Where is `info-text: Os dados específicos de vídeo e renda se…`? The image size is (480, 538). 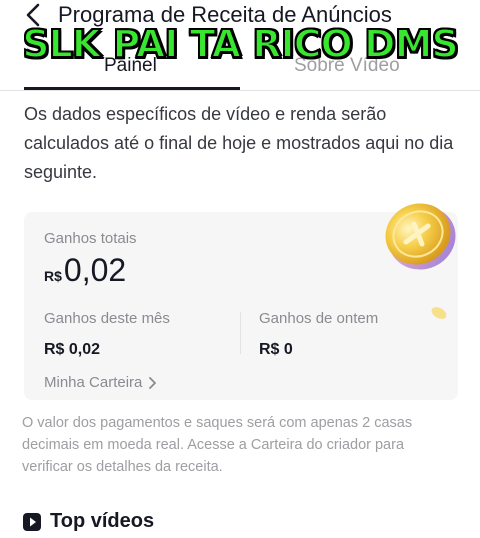 info-text: Os dados específicos de vídeo e renda se… is located at coordinates (239, 143).